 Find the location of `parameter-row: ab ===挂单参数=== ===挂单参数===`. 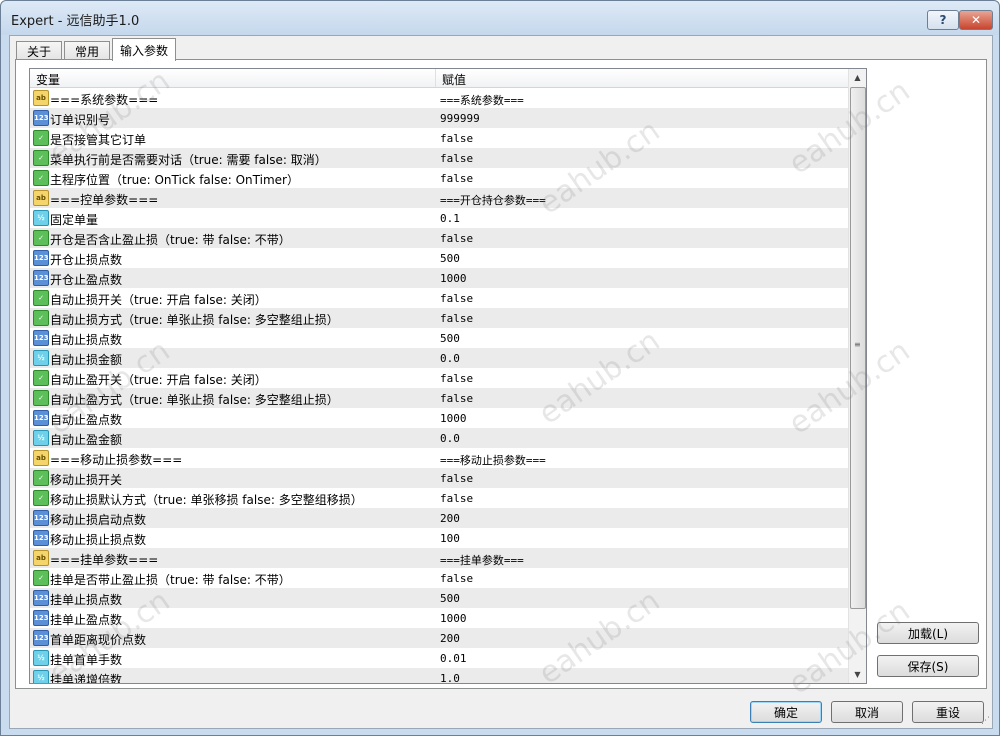

parameter-row: ab ===挂单参数=== ===挂单参数=== is located at coordinates (439, 558).